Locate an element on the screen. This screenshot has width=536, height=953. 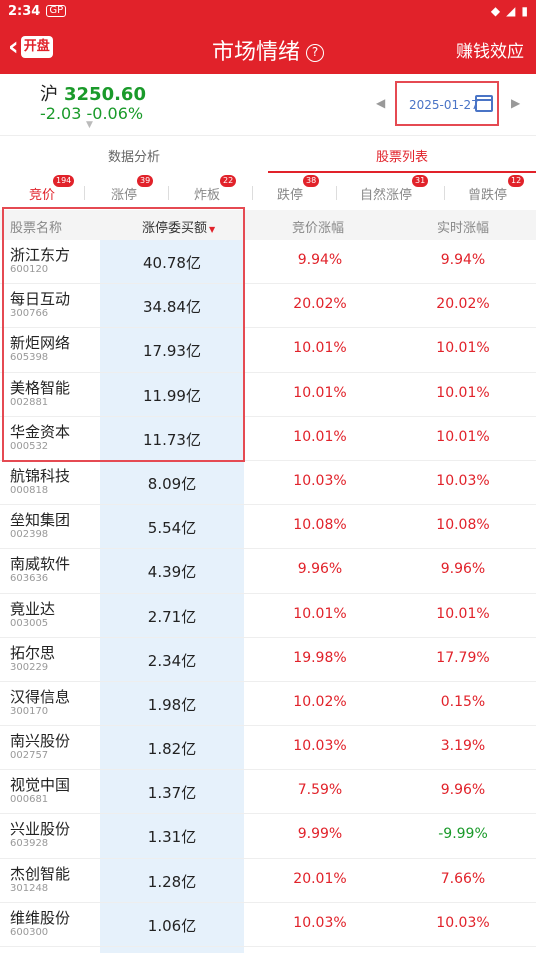
signal-icon: ◢ is located at coordinates (511, 11).